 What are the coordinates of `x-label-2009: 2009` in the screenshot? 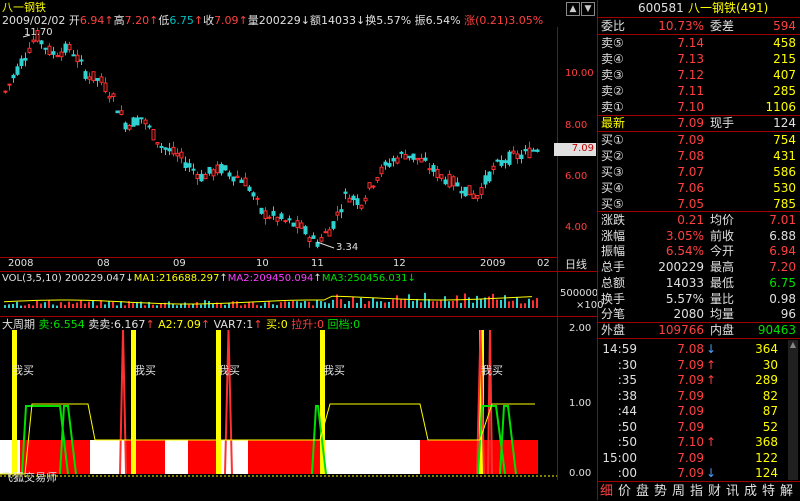 It's located at (493, 263).